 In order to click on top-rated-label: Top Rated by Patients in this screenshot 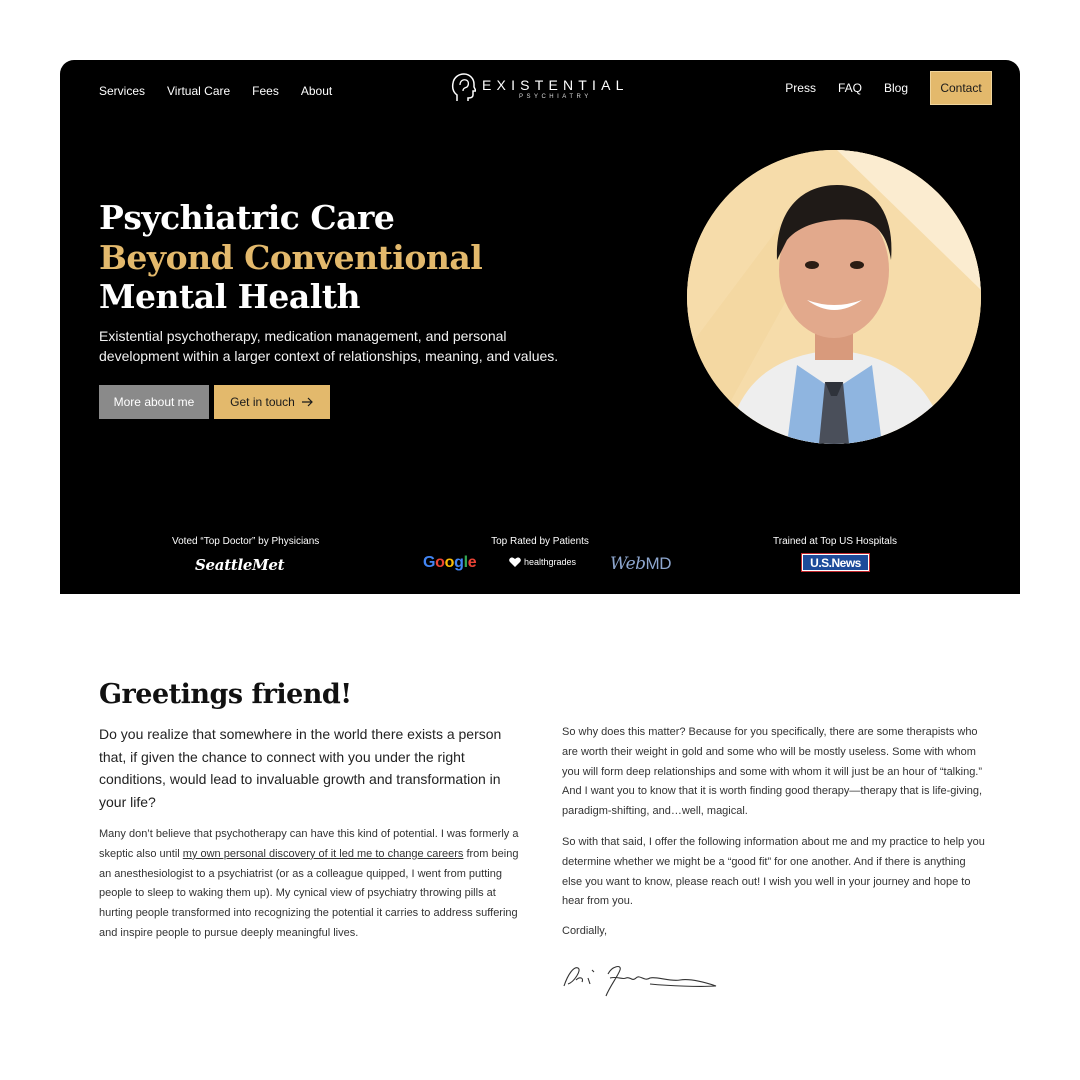, I will do `click(540, 541)`.